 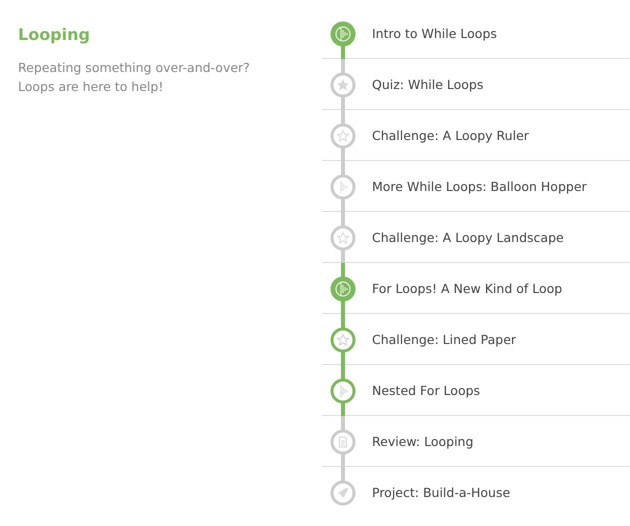 What do you see at coordinates (343, 84) in the screenshot?
I see `star-icon` at bounding box center [343, 84].